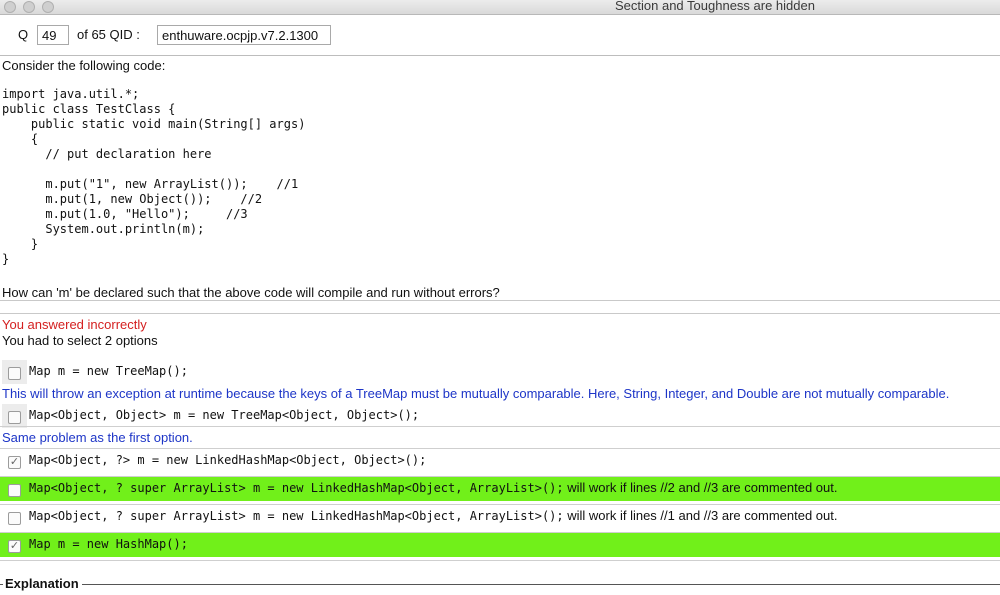  What do you see at coordinates (150, 184) in the screenshot?
I see `code-line: m.put("1", new ArrayList()); //1` at bounding box center [150, 184].